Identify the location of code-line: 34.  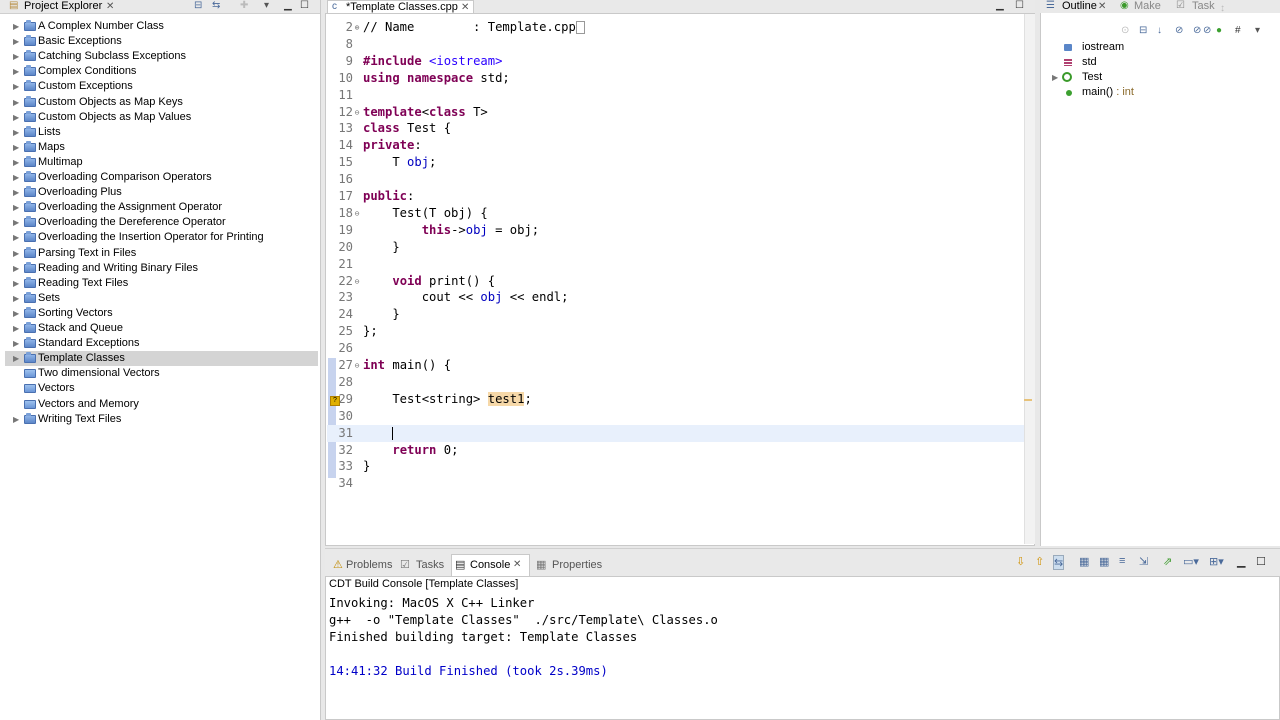
(675, 483).